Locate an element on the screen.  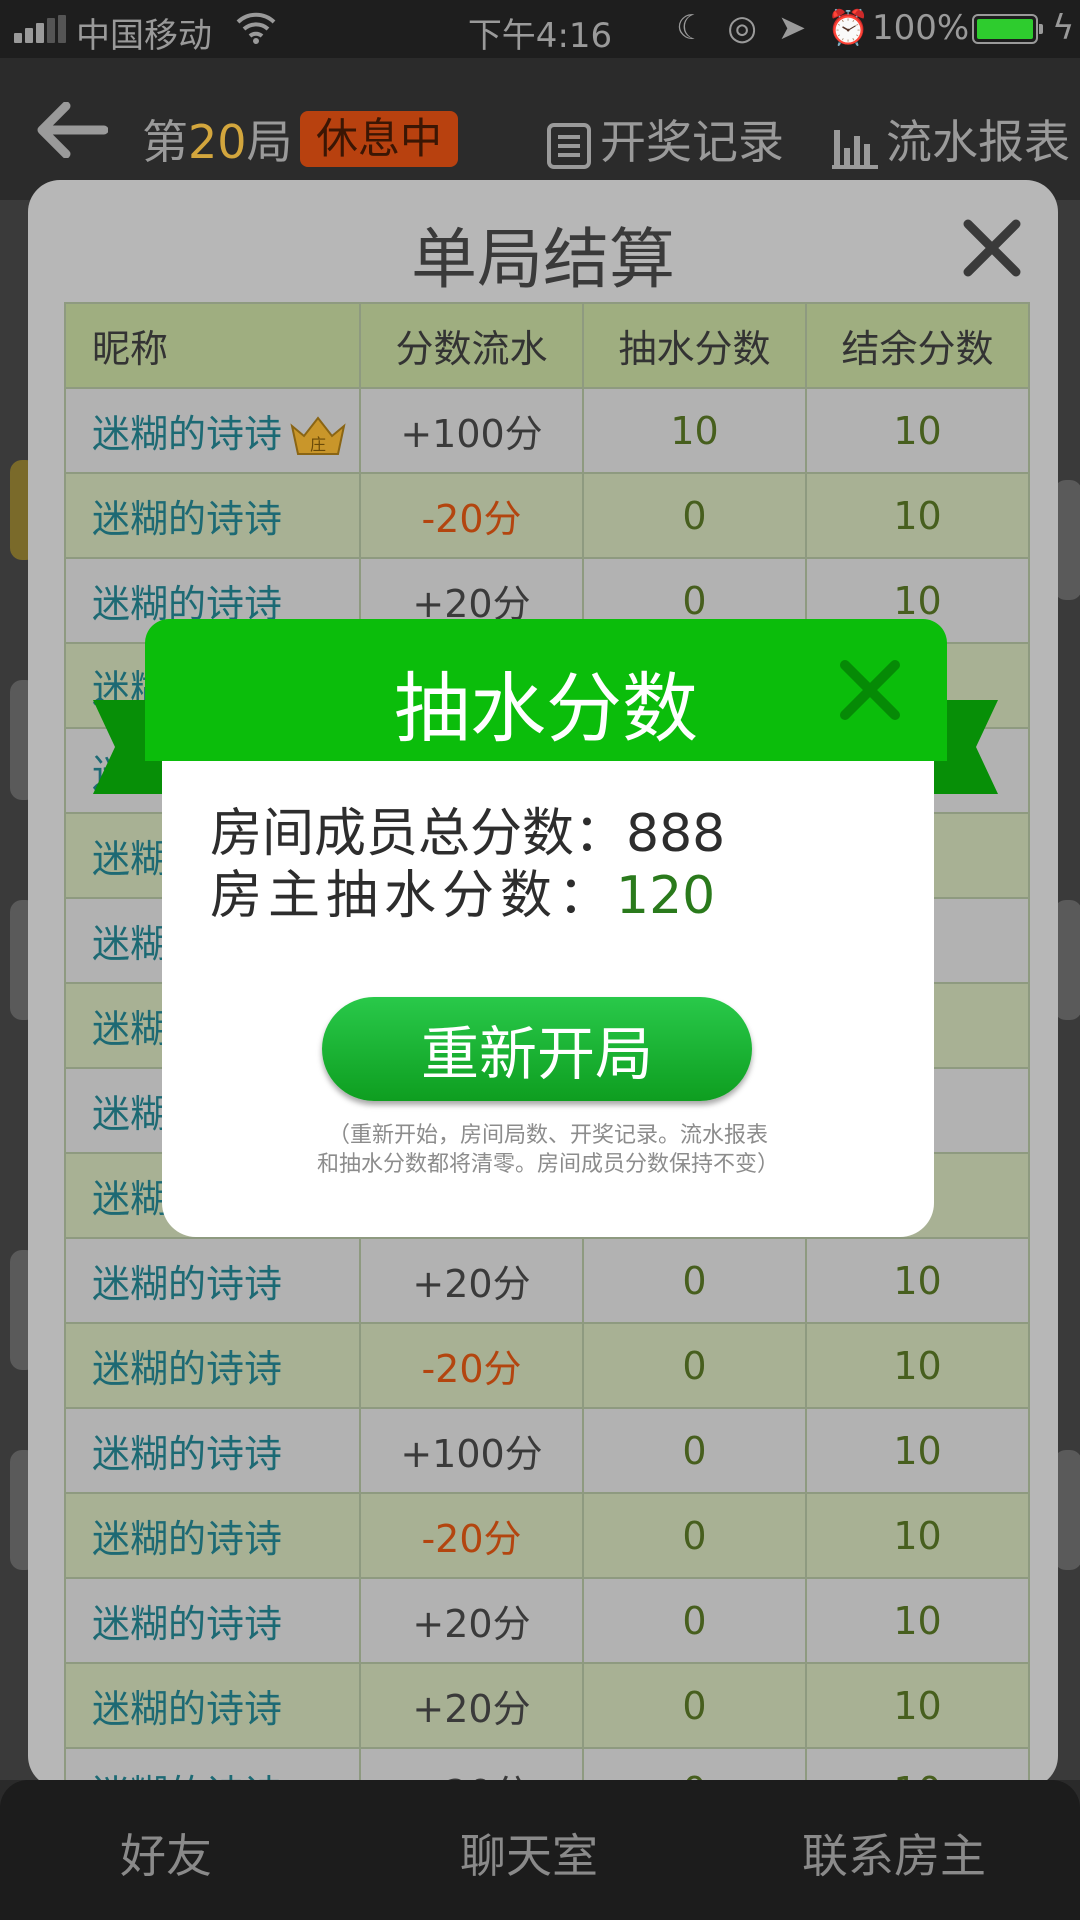
bar-chart-icon is located at coordinates (855, 149).